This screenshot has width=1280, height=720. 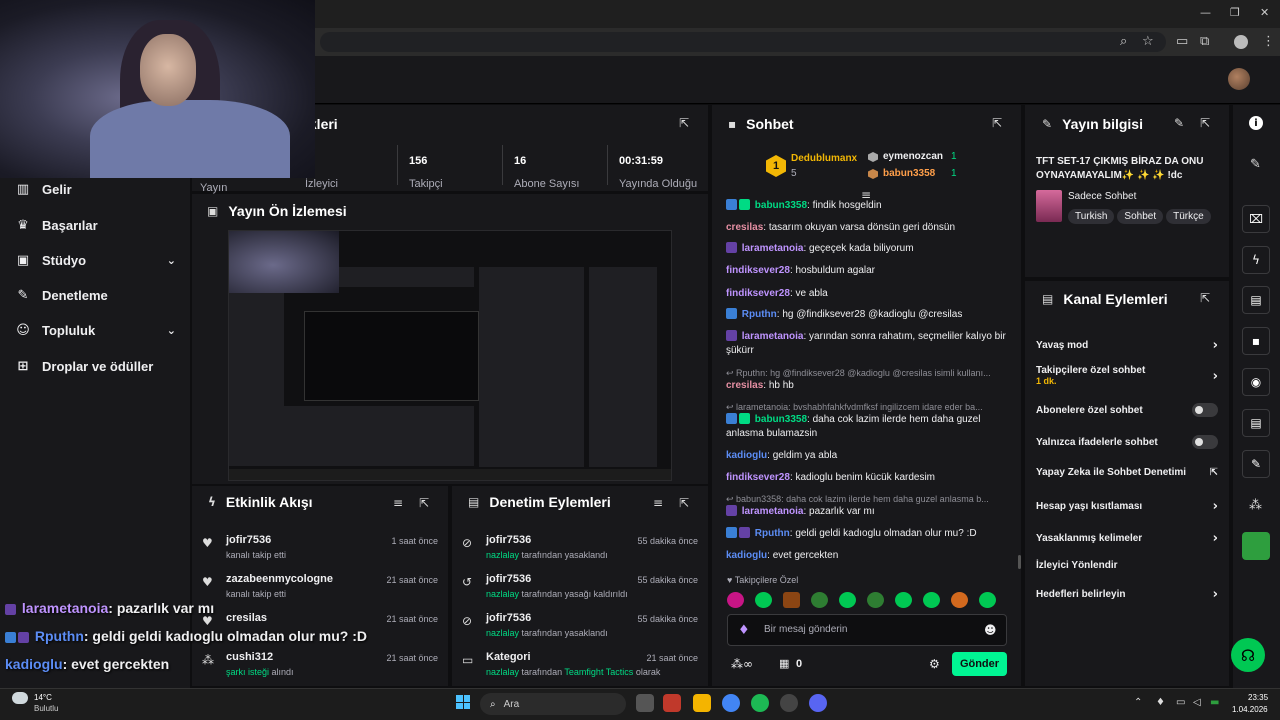 I want to click on tray-chevron-icon: ⌃, so click(x=1138, y=702).